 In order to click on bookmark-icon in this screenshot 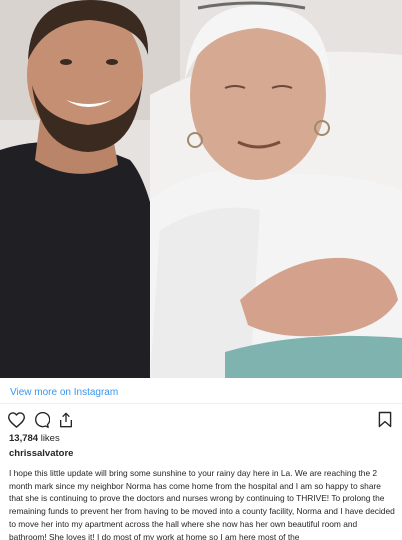, I will do `click(385, 422)`.